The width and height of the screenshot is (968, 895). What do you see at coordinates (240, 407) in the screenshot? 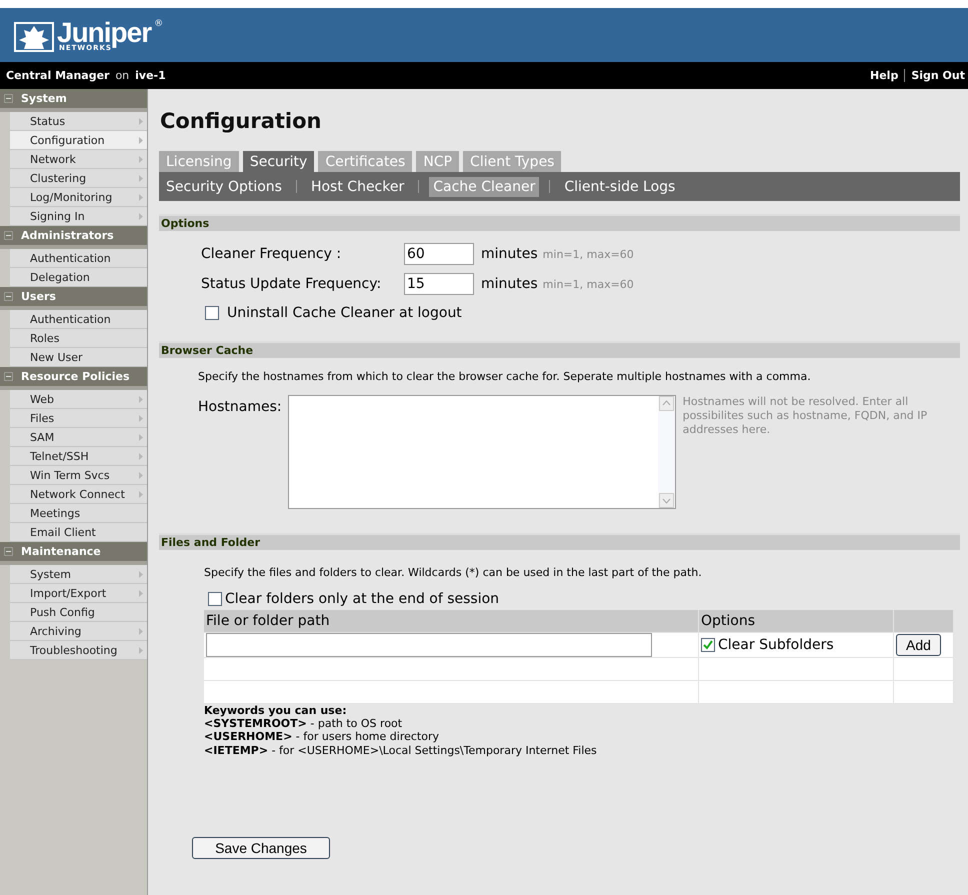
I see `field-label: Hostnames:` at bounding box center [240, 407].